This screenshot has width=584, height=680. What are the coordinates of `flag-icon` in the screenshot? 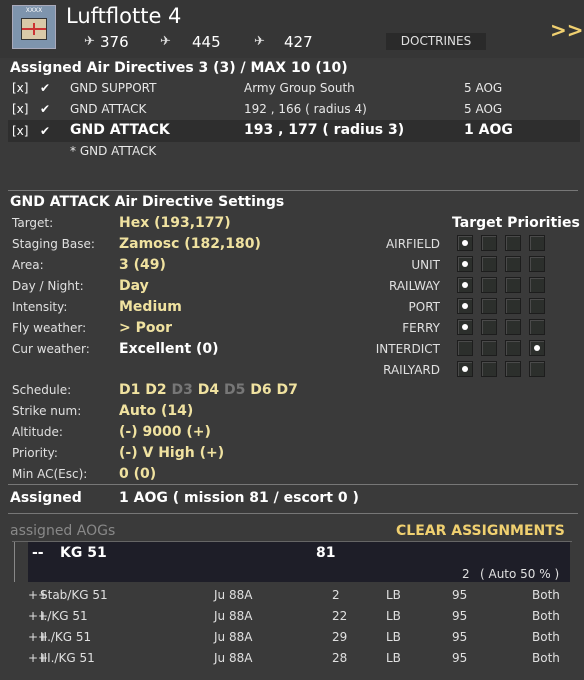 It's located at (34, 29).